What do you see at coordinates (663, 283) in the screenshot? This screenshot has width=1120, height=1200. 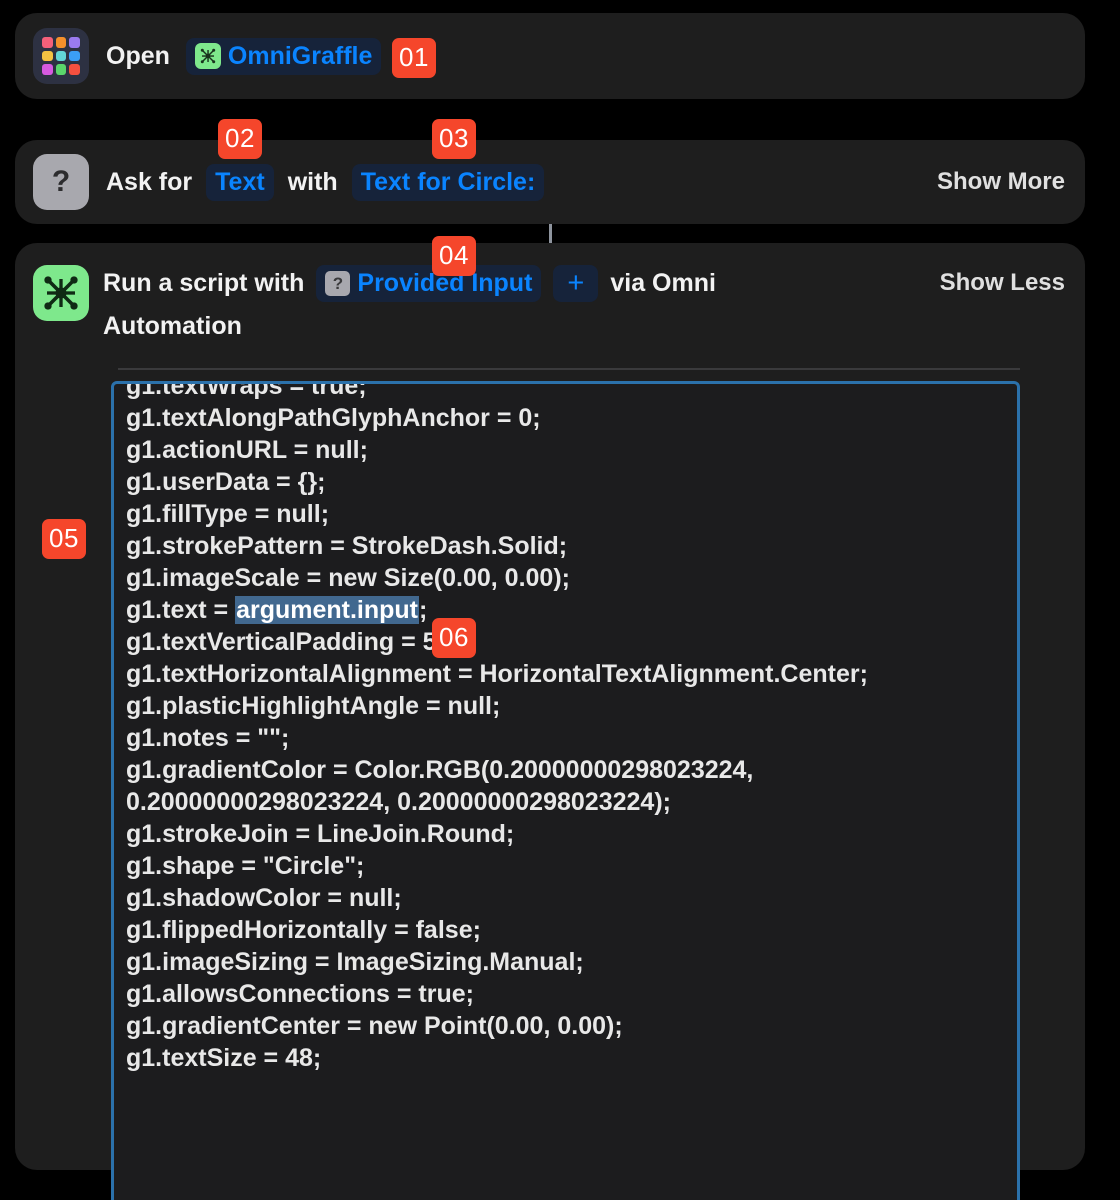 I see `script-label-suffix: via Omni` at bounding box center [663, 283].